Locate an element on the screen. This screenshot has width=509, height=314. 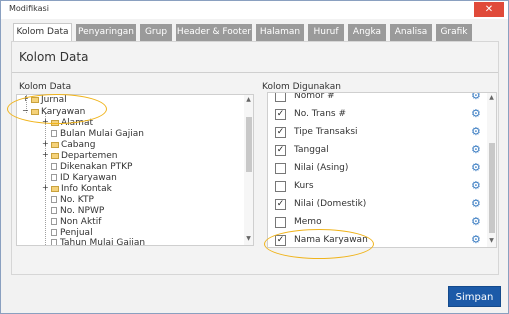
tree-scrollbar: ▲ ▼ is located at coordinates (248, 170).